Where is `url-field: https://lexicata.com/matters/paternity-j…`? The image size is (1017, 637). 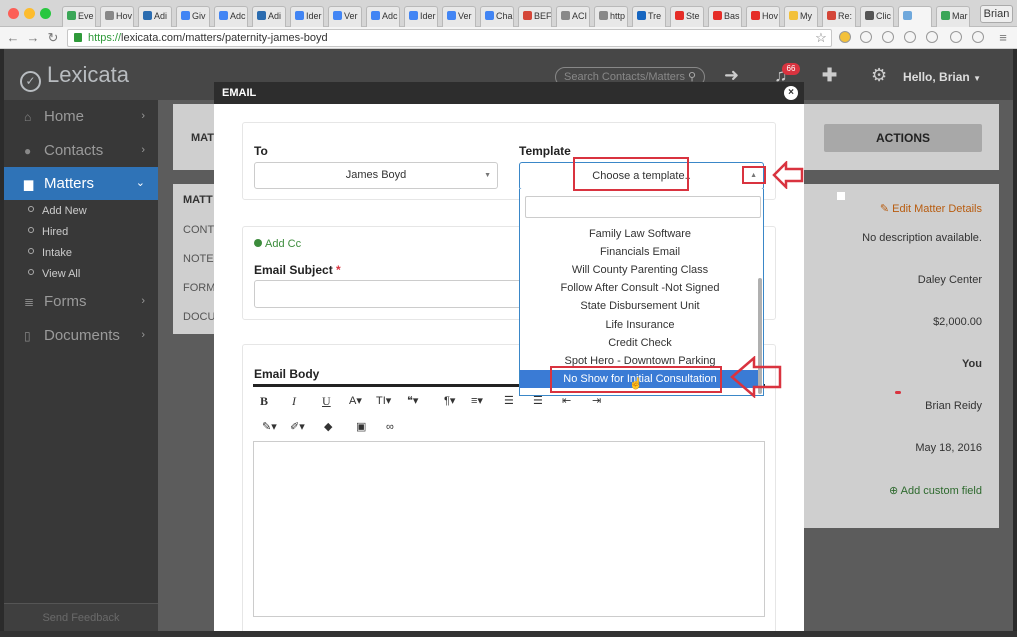
url-field: https://lexicata.com/matters/paternity-j… is located at coordinates (449, 38).